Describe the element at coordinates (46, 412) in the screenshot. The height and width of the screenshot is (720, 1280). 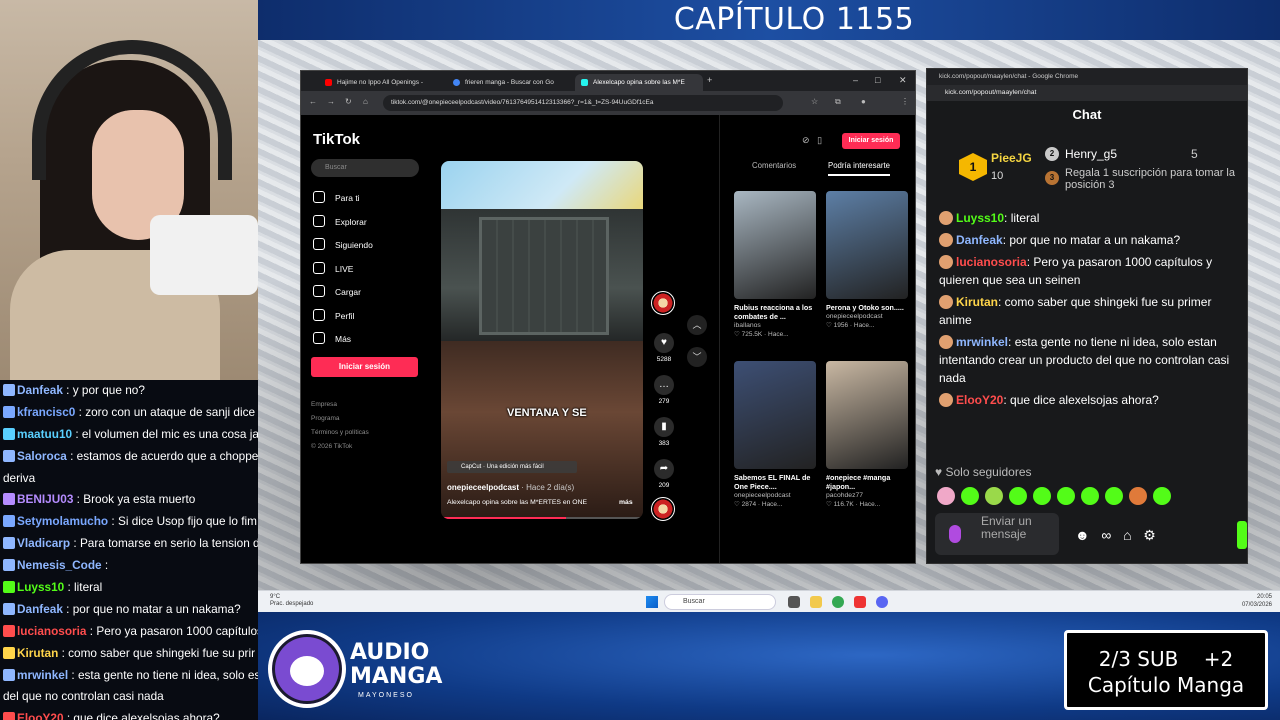
I see `chat-username: kfrancisc0` at that location.